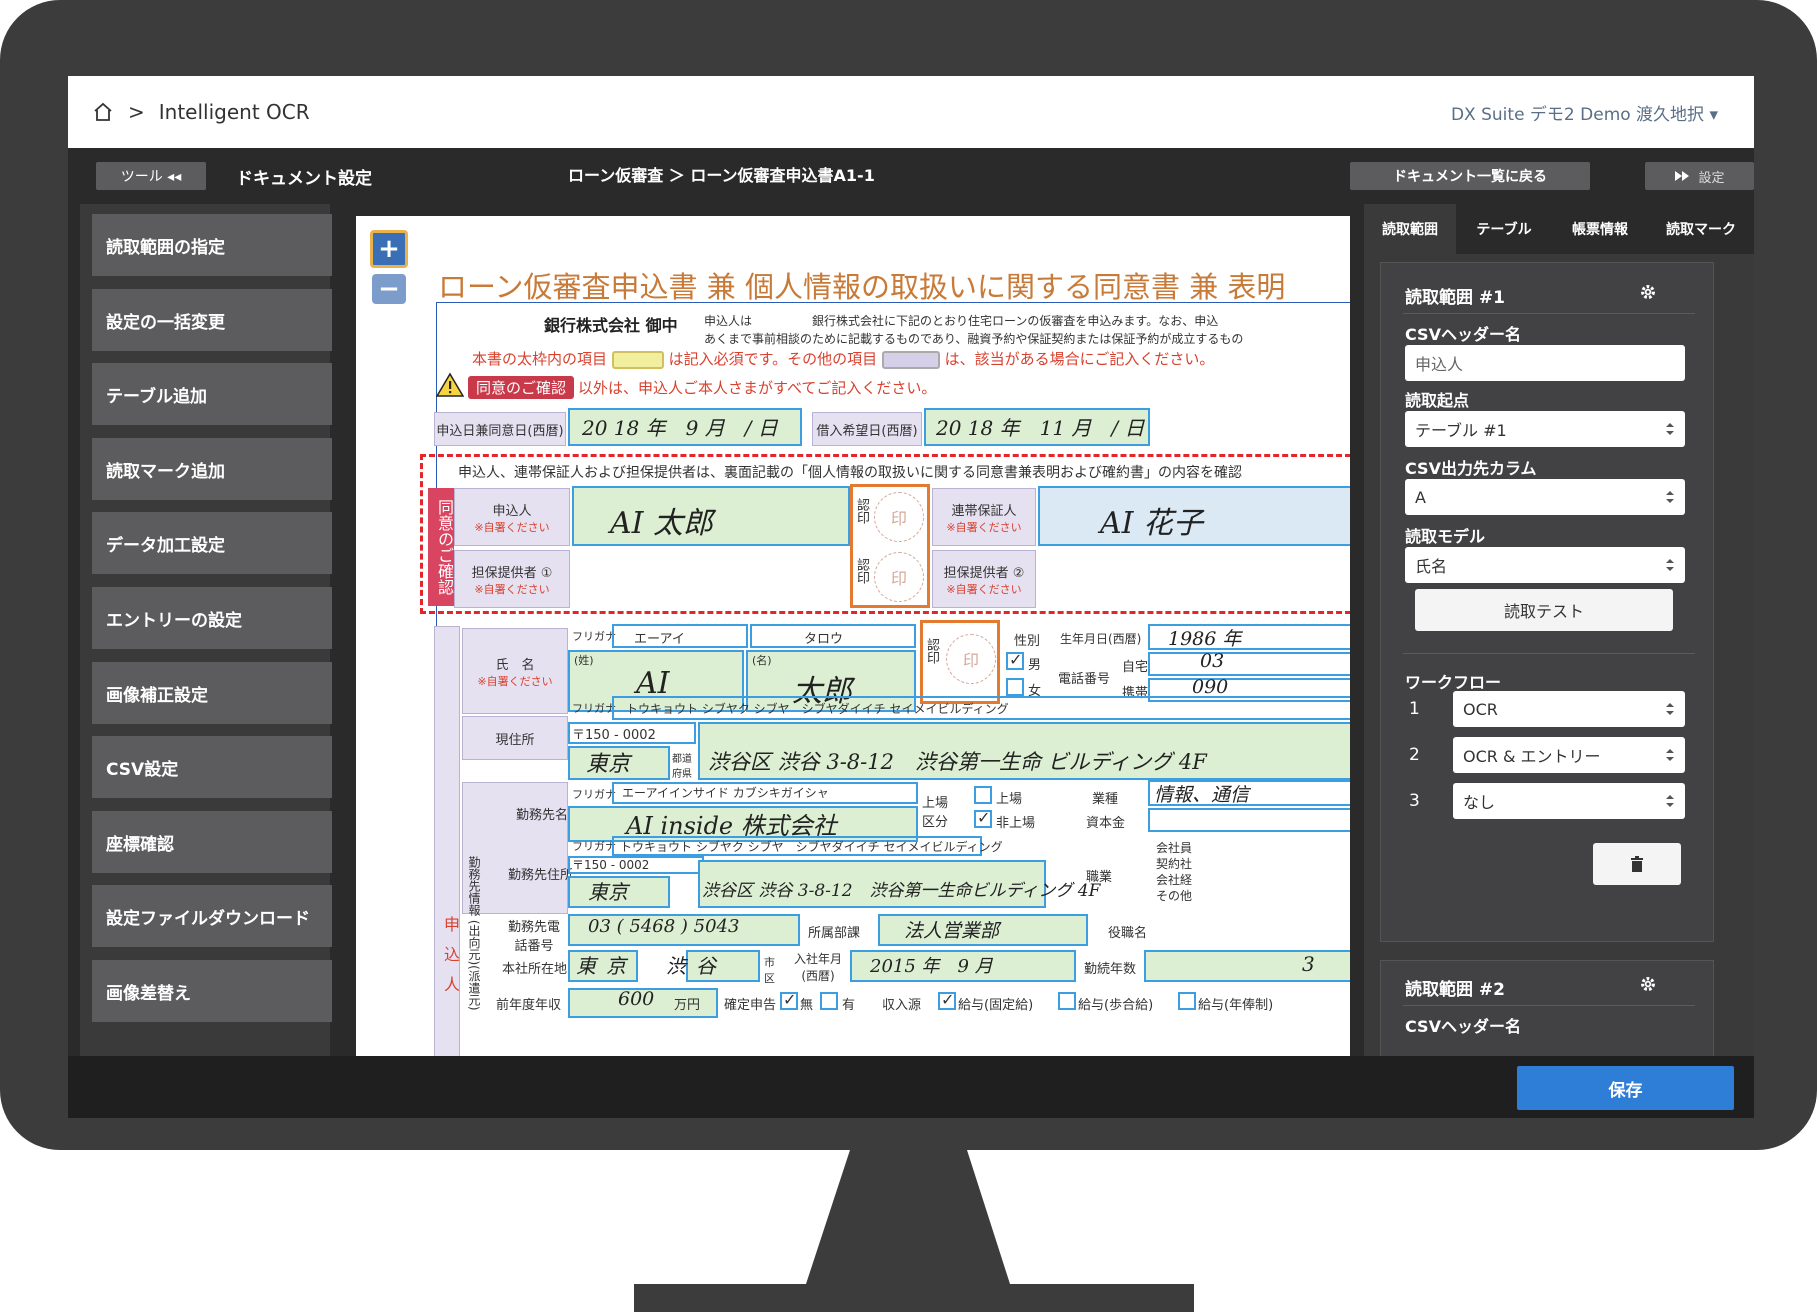  What do you see at coordinates (611, 865) in the screenshot?
I see `work-zip-value: 〒150 - 0002` at bounding box center [611, 865].